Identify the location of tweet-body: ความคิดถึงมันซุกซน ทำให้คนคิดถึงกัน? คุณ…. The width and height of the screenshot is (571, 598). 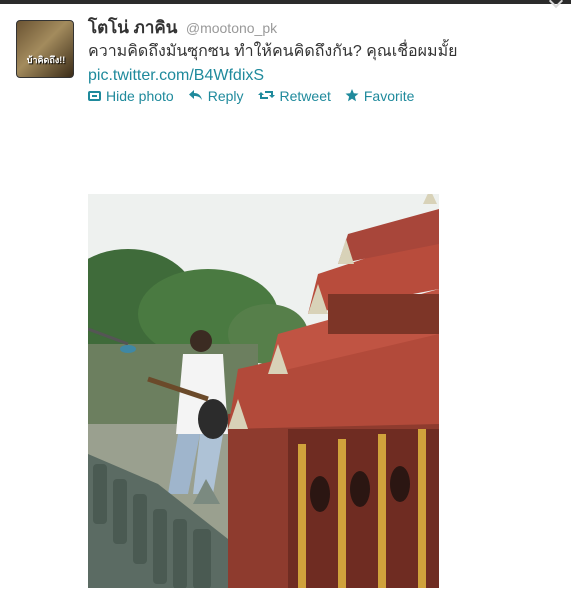
(273, 51).